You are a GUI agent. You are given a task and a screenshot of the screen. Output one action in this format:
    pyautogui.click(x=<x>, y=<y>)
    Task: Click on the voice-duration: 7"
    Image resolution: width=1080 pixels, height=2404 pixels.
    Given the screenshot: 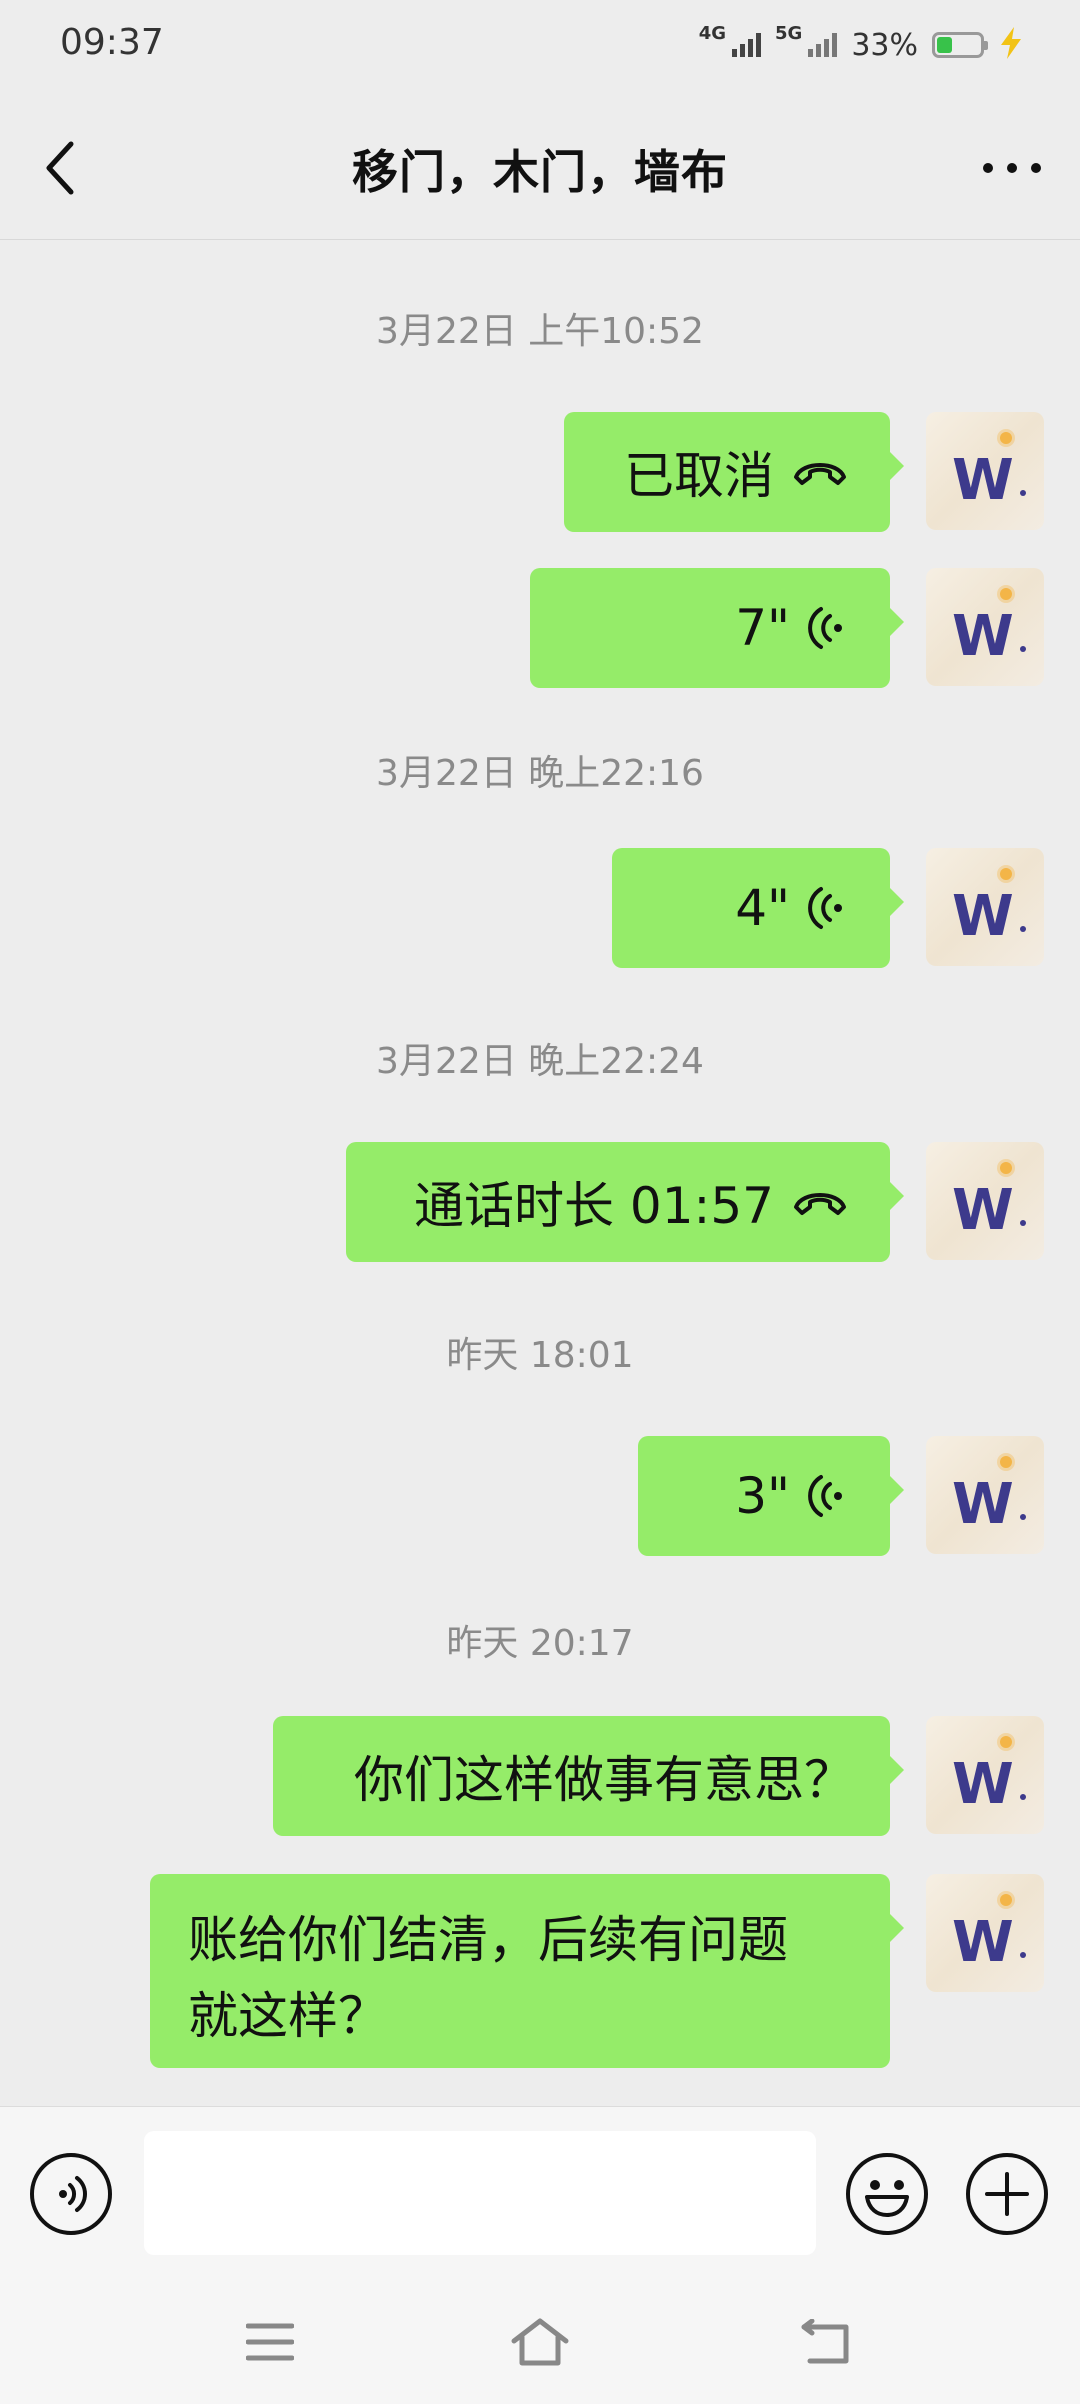 What is the action you would take?
    pyautogui.click(x=762, y=628)
    